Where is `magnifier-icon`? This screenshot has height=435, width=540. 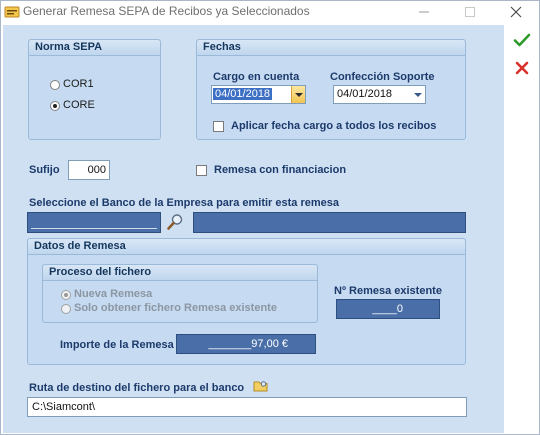 magnifier-icon is located at coordinates (175, 222).